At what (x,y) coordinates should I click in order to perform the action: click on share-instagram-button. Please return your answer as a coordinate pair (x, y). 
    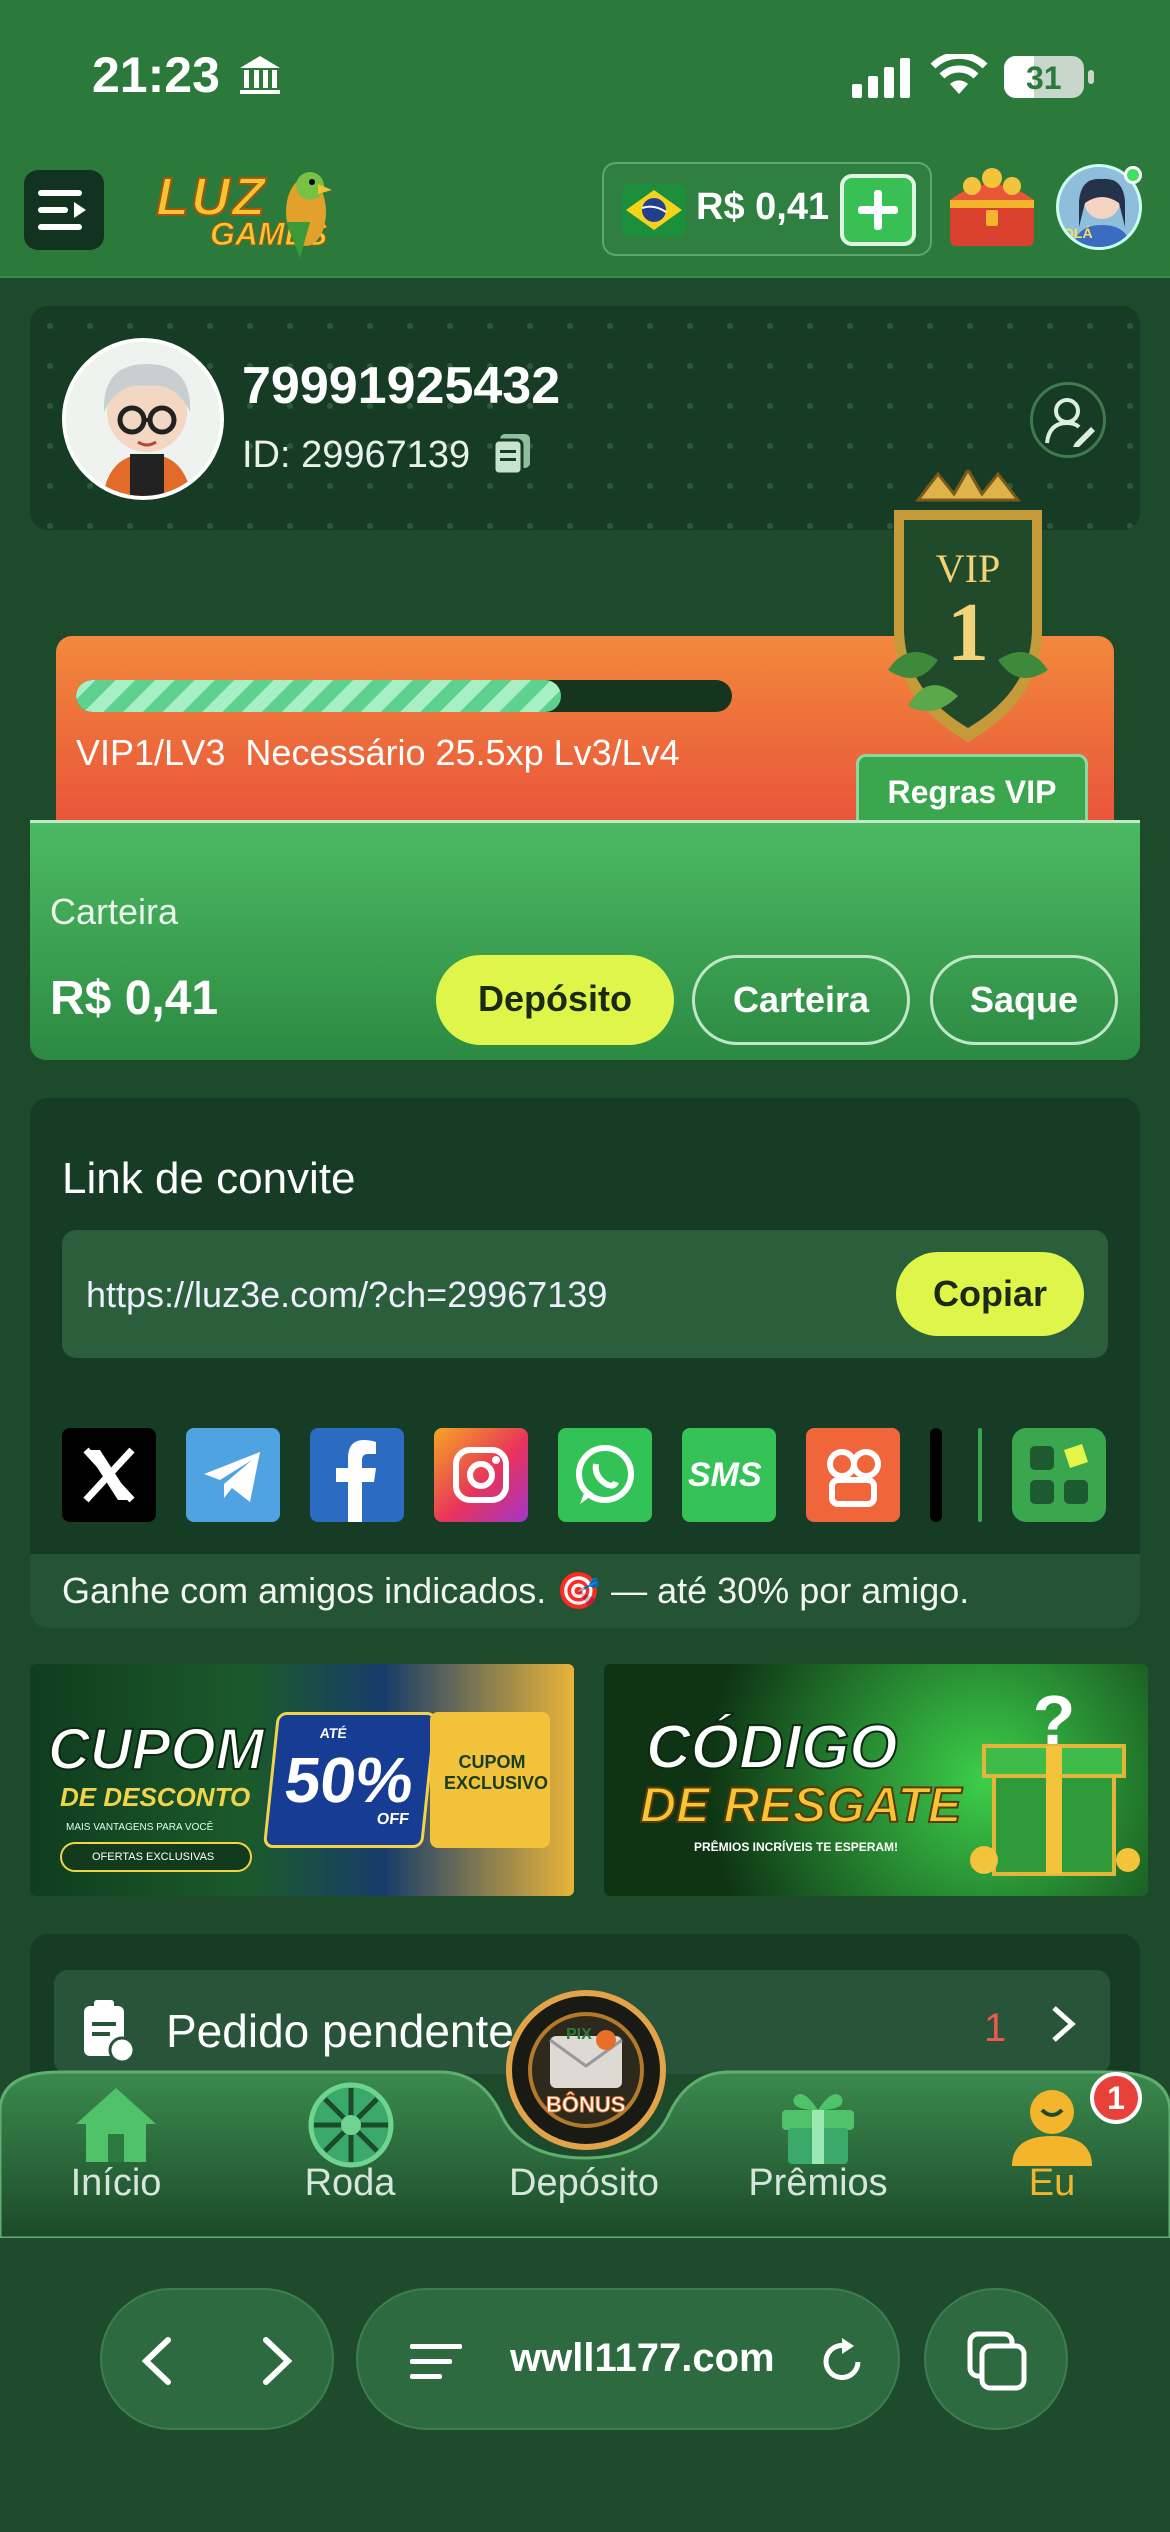
    Looking at the image, I should click on (481, 1475).